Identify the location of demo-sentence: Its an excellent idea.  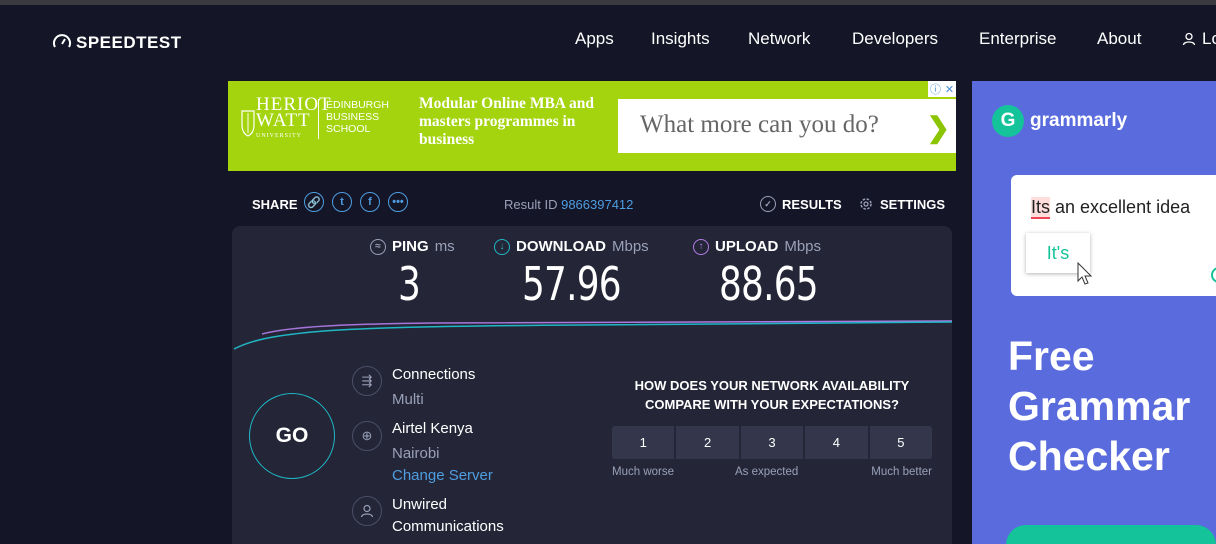
(1111, 208).